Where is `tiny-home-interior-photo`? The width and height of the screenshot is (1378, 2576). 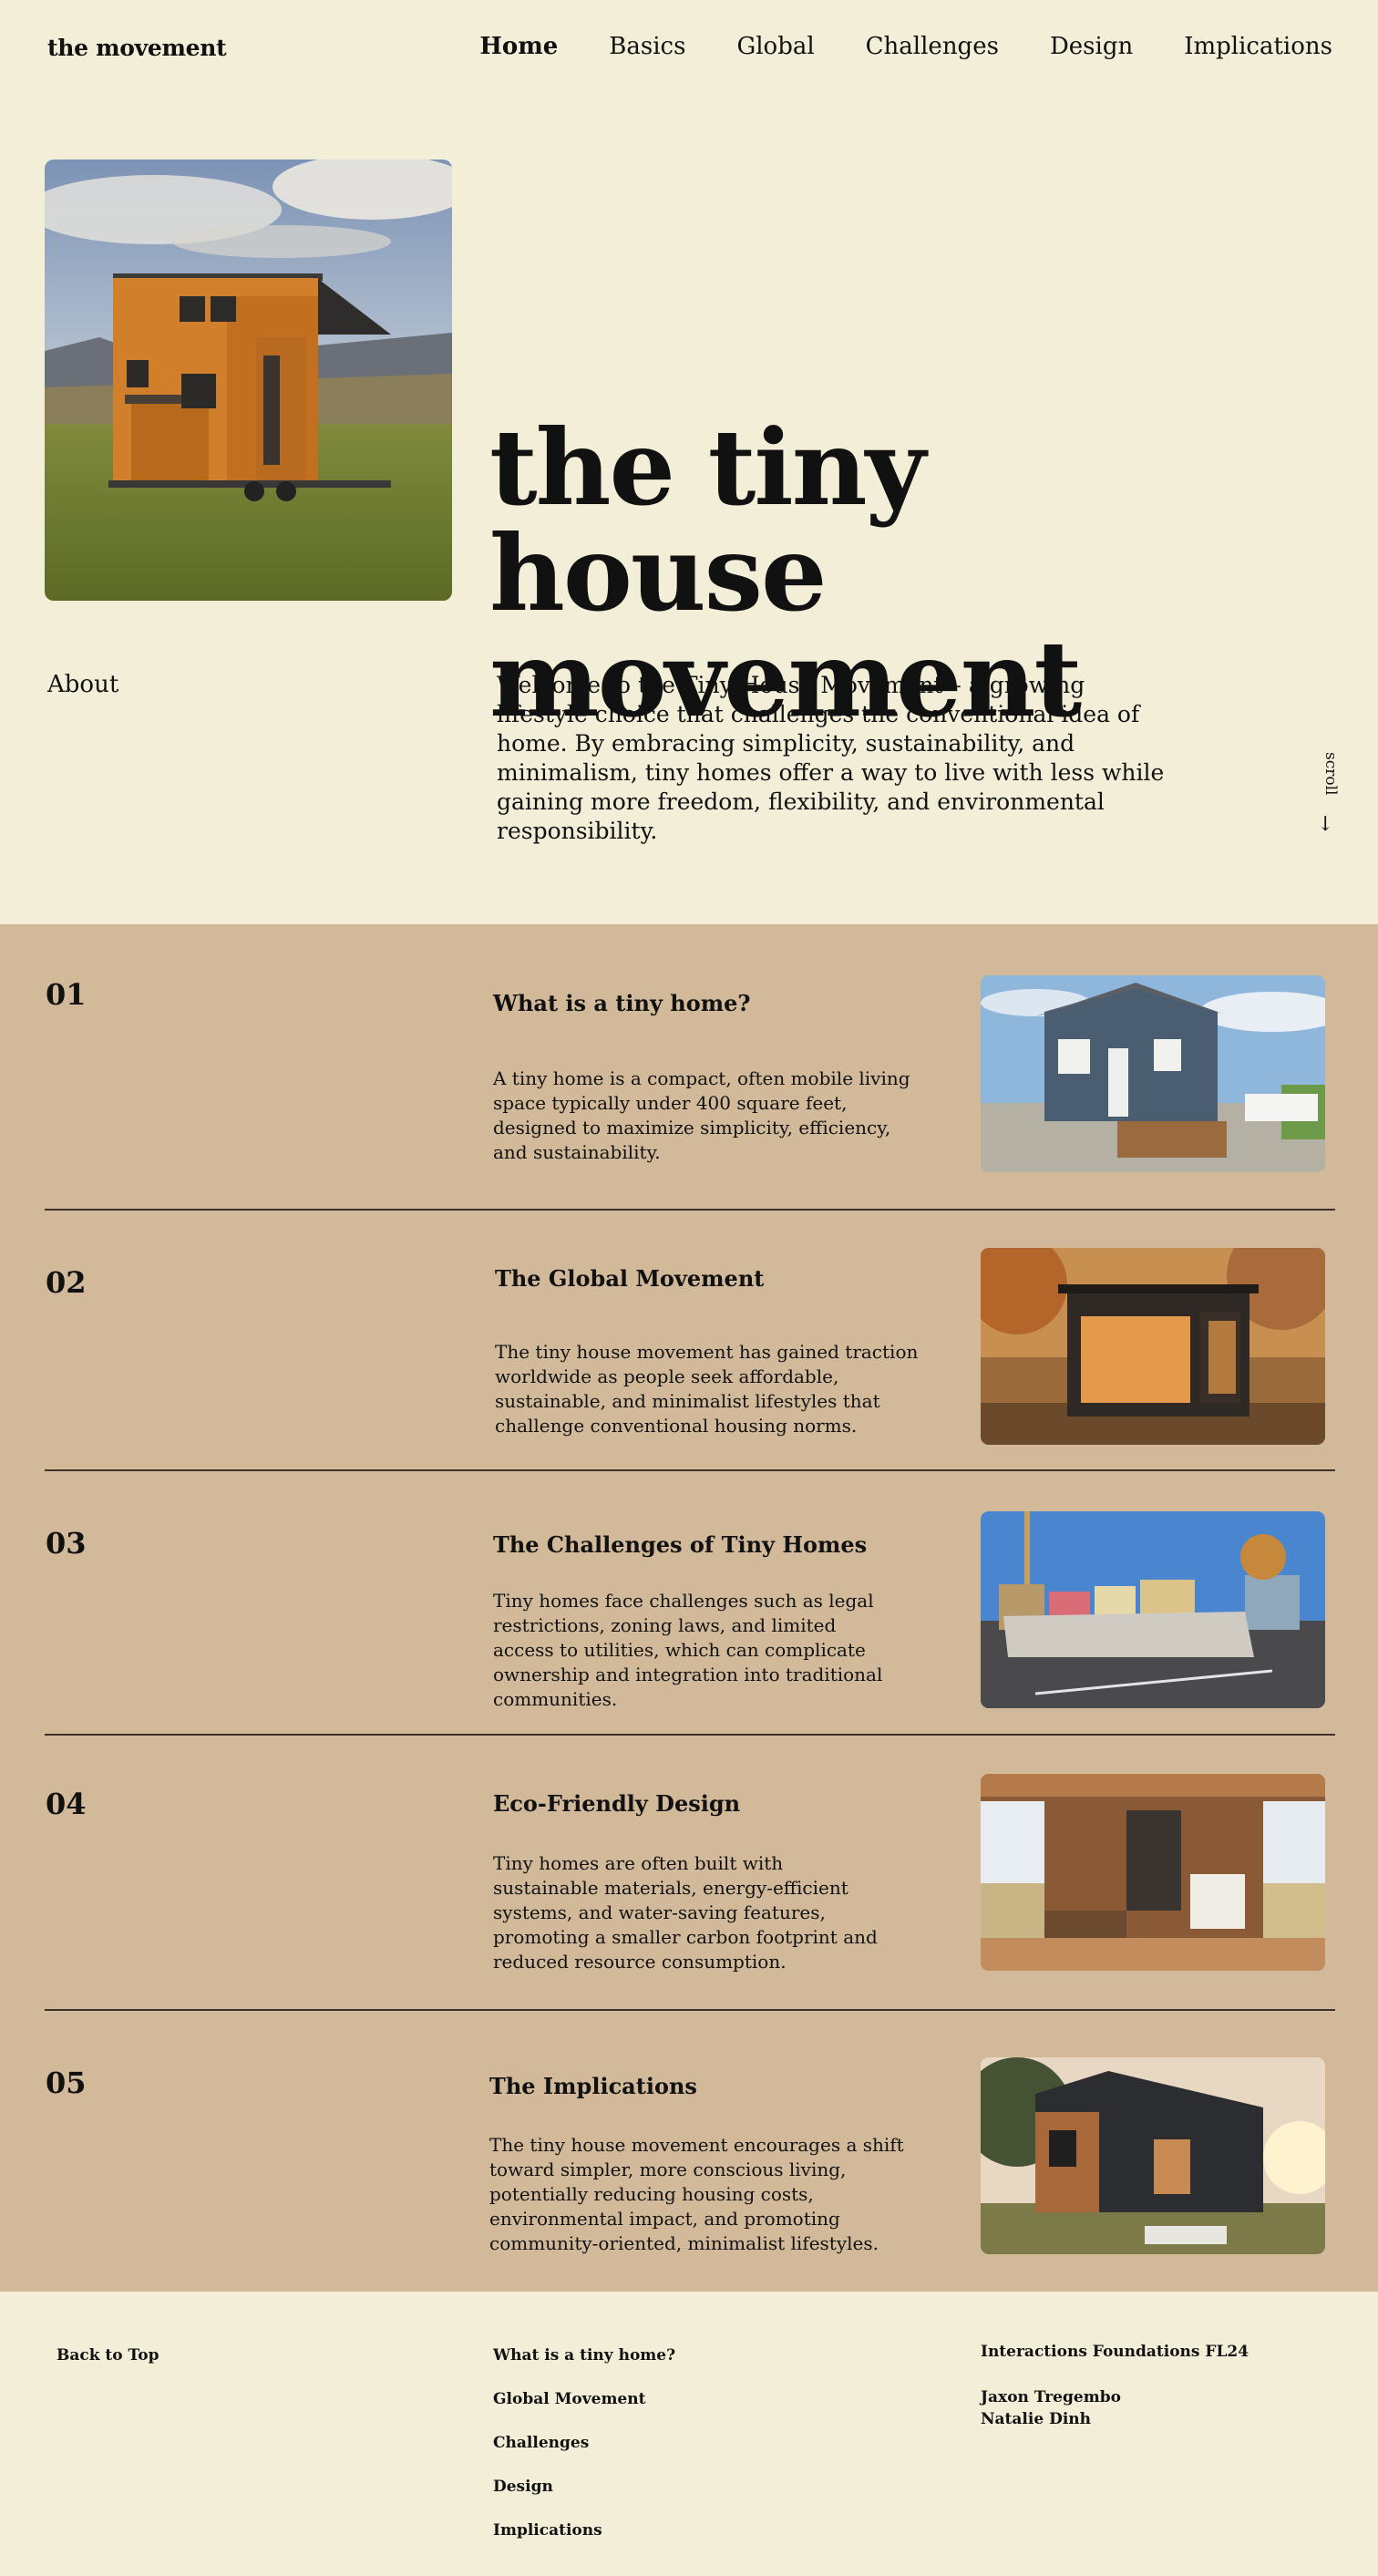
tiny-home-interior-photo is located at coordinates (1153, 1872).